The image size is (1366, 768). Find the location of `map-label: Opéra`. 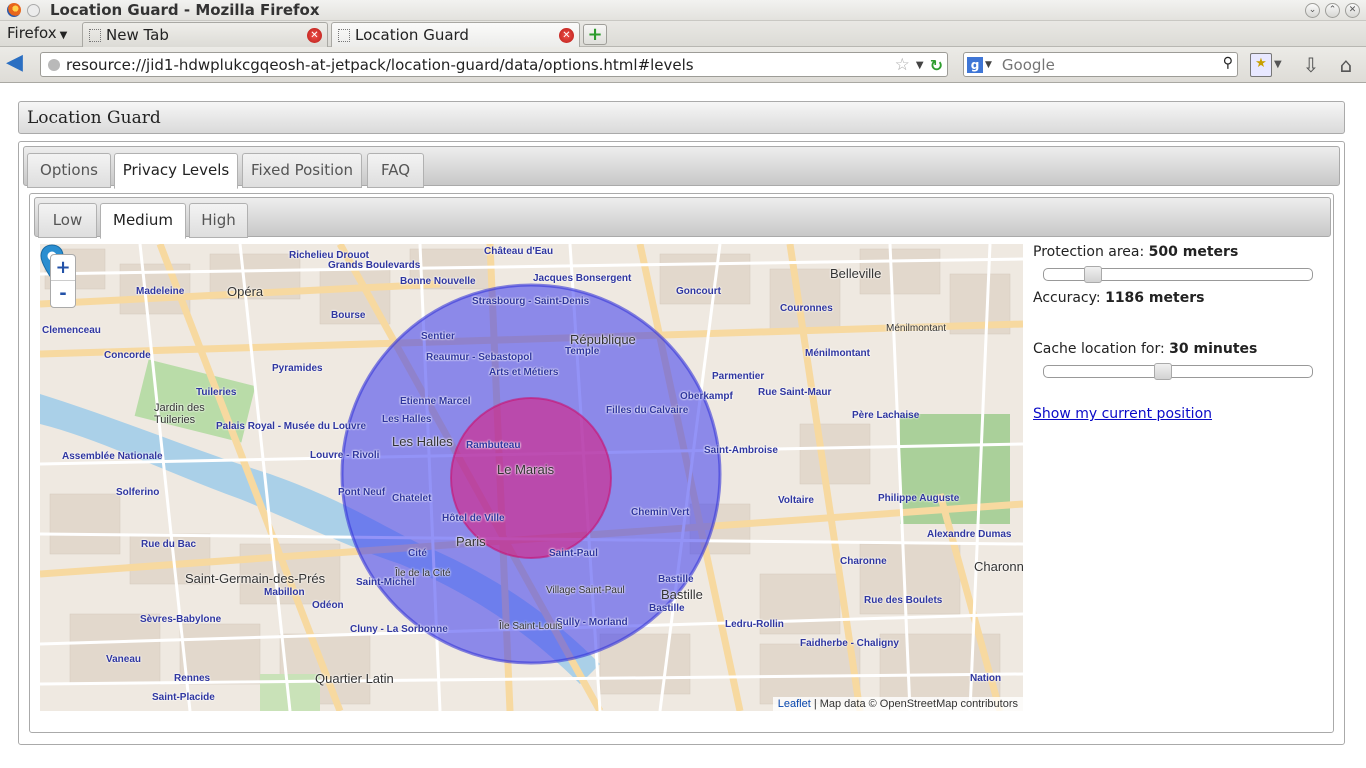

map-label: Opéra is located at coordinates (245, 291).